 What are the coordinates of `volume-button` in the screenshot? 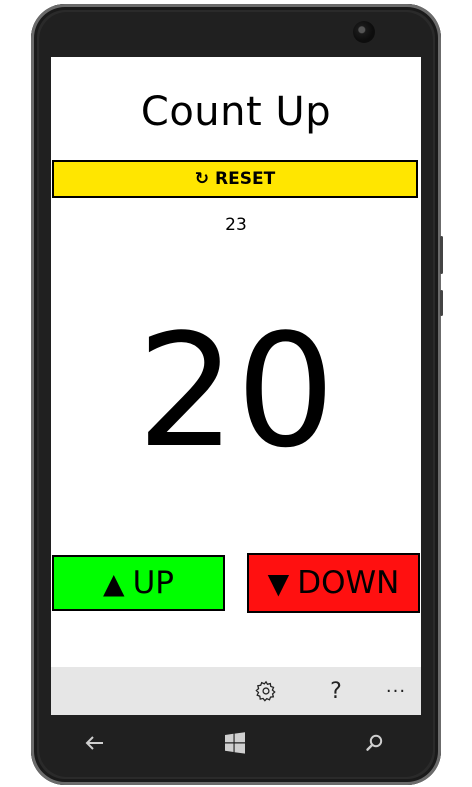 It's located at (441, 255).